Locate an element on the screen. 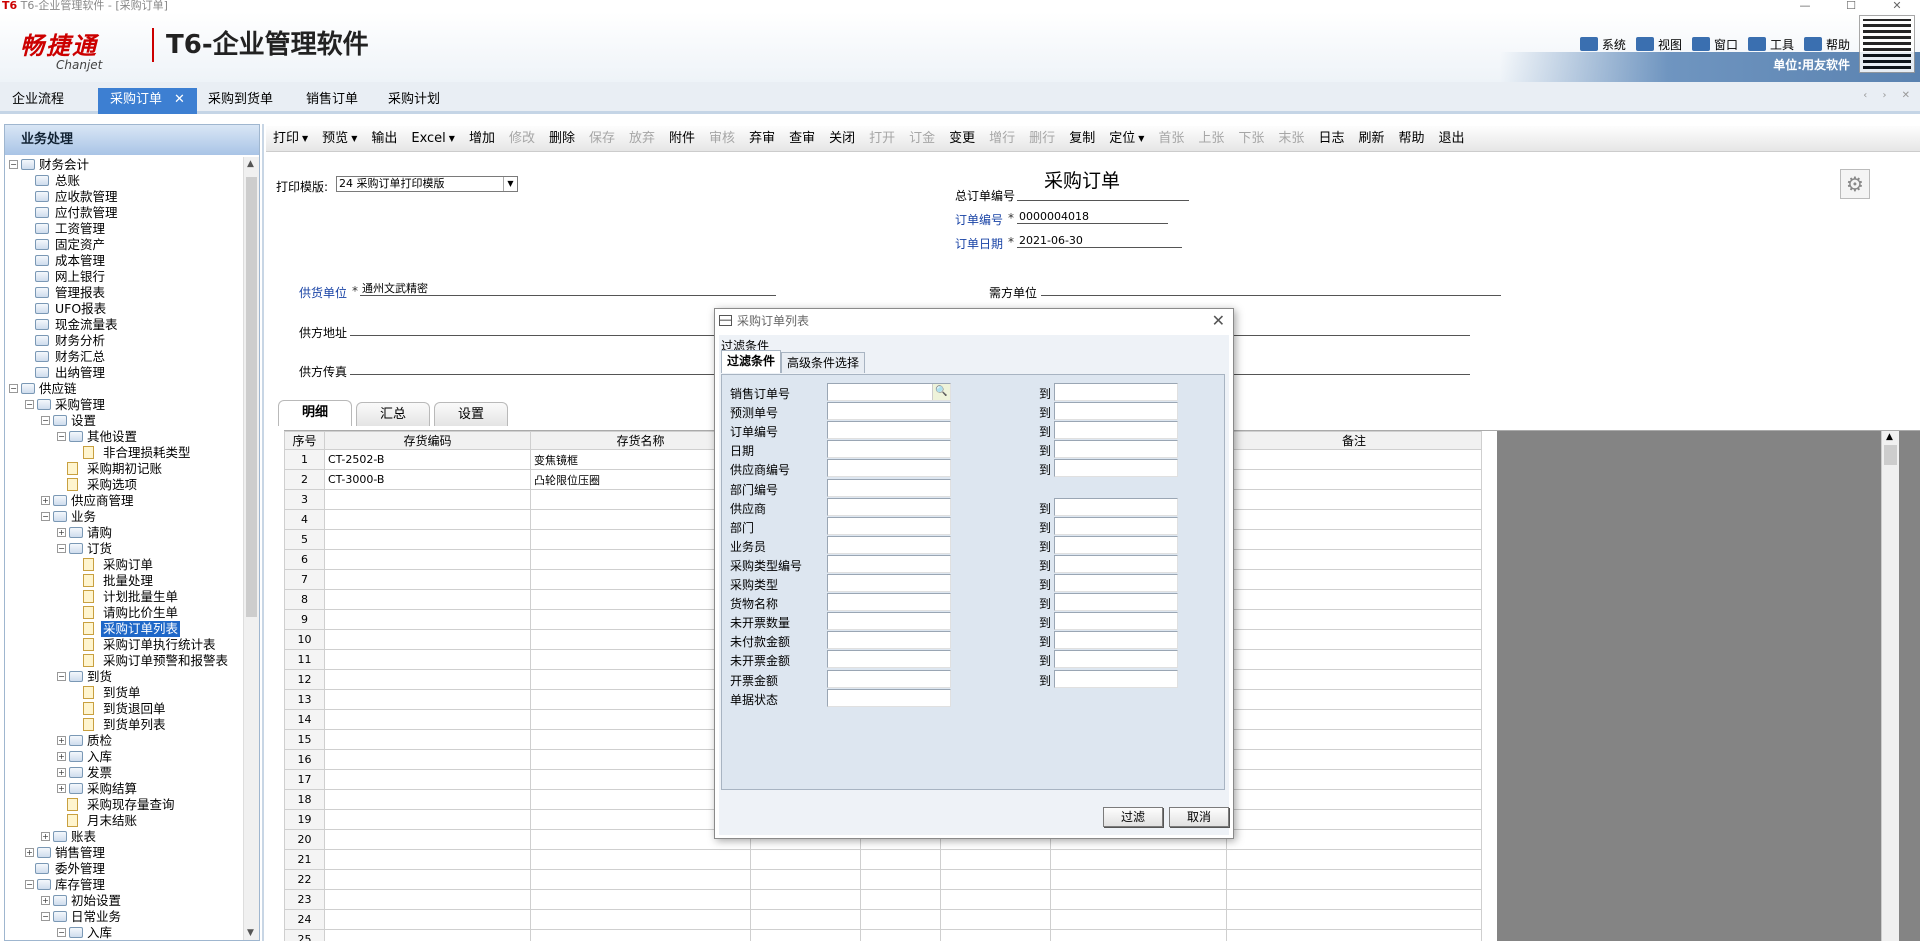 The height and width of the screenshot is (941, 1920). tree-node: 到货退回单 is located at coordinates (124, 709).